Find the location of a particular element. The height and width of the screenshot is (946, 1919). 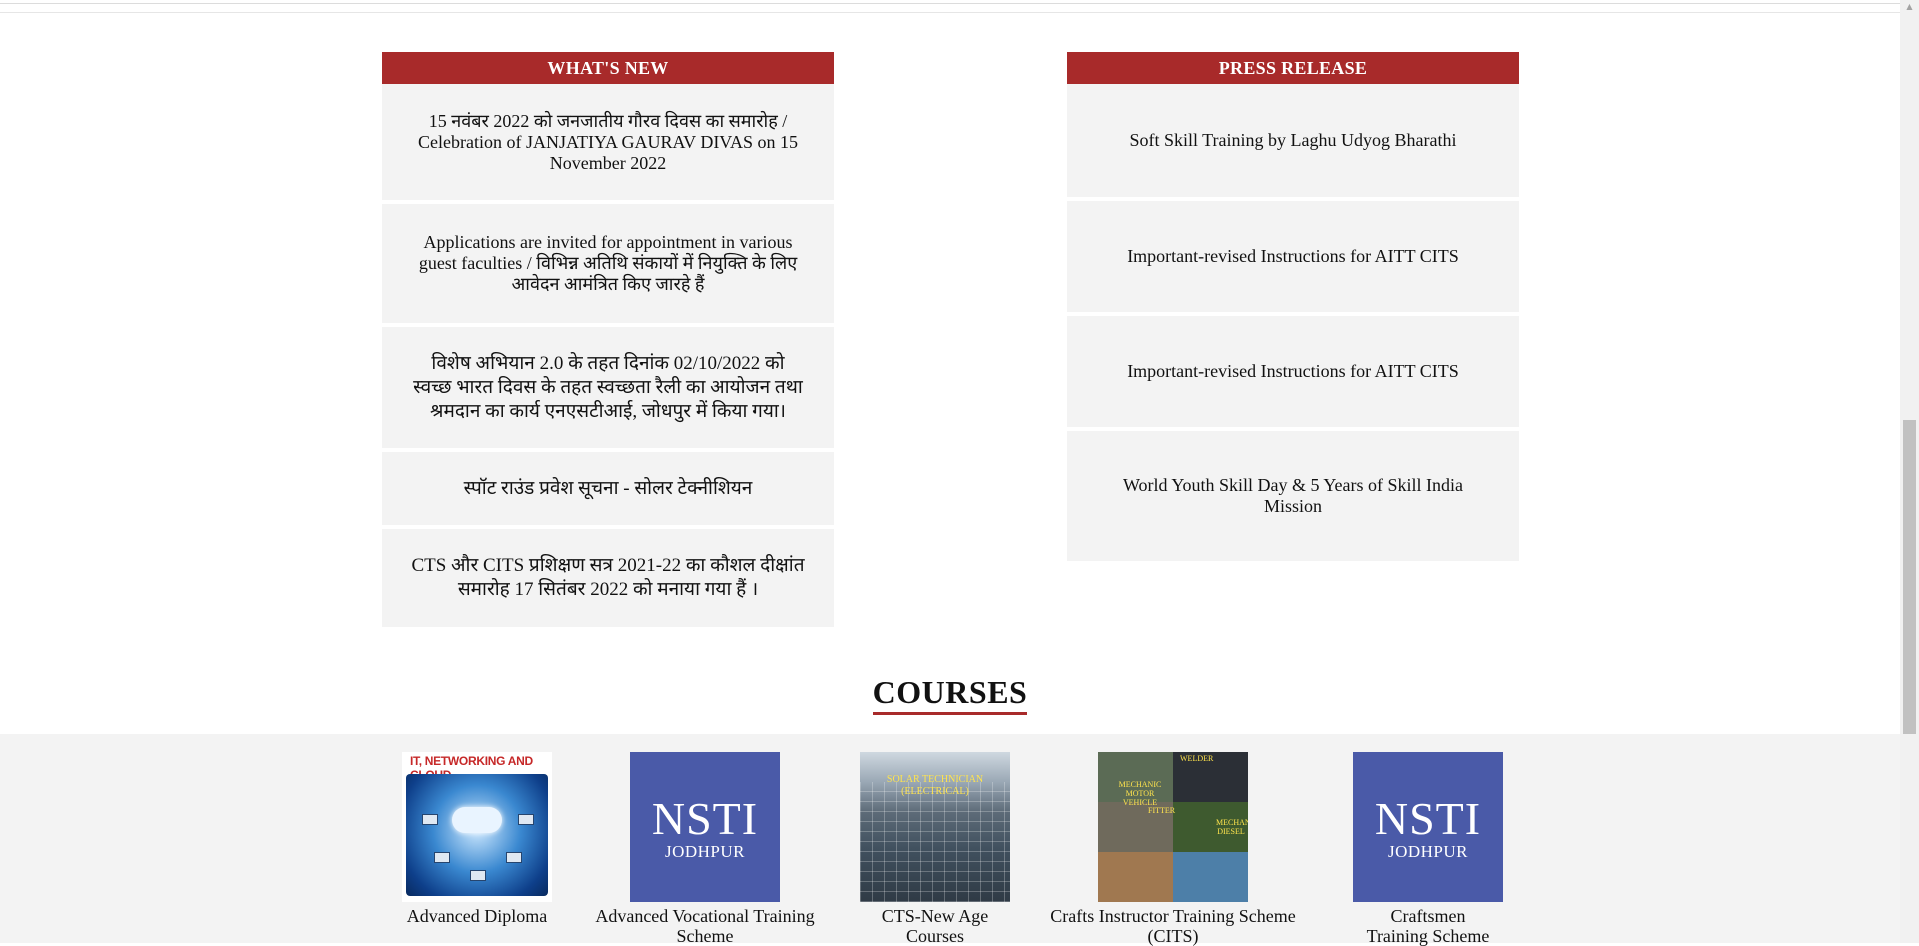

course-thumbnail-cloud: IT, NETWORKING AND CLOUD is located at coordinates (477, 827).